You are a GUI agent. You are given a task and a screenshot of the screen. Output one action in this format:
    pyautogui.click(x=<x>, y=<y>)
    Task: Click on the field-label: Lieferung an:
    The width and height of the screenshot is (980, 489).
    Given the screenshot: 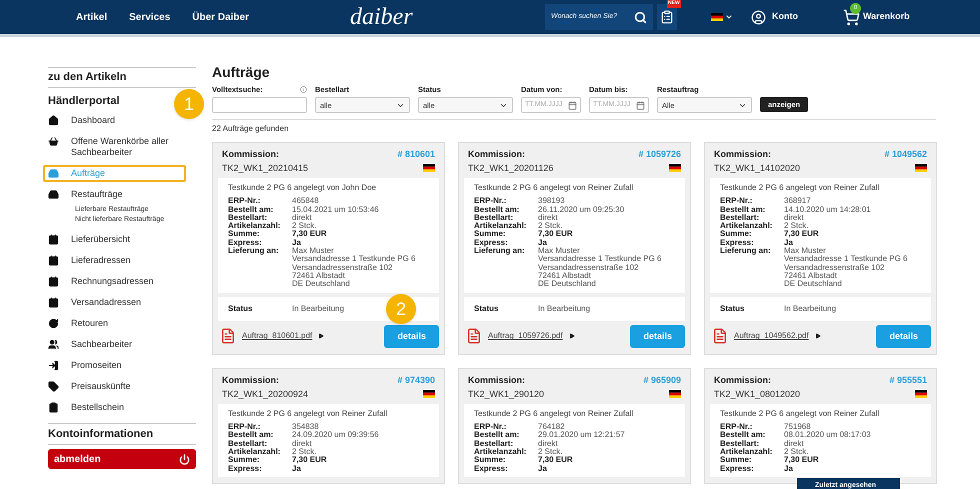 What is the action you would take?
    pyautogui.click(x=746, y=252)
    